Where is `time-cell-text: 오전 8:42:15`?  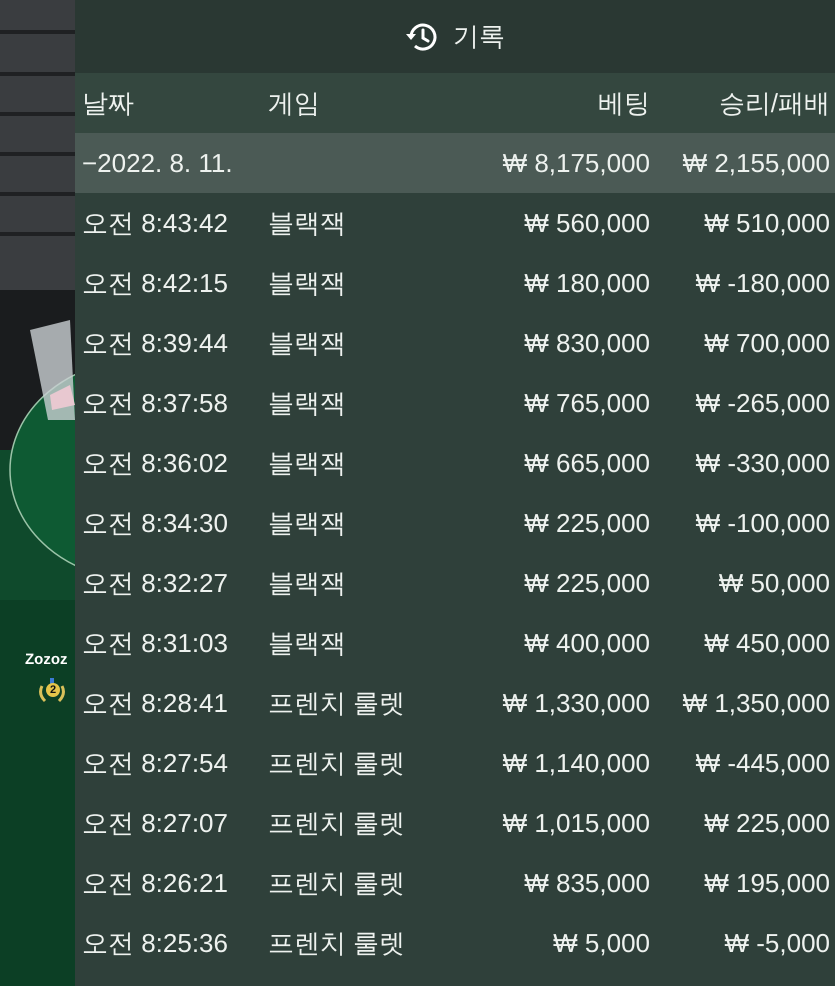
time-cell-text: 오전 8:42:15 is located at coordinates (155, 283).